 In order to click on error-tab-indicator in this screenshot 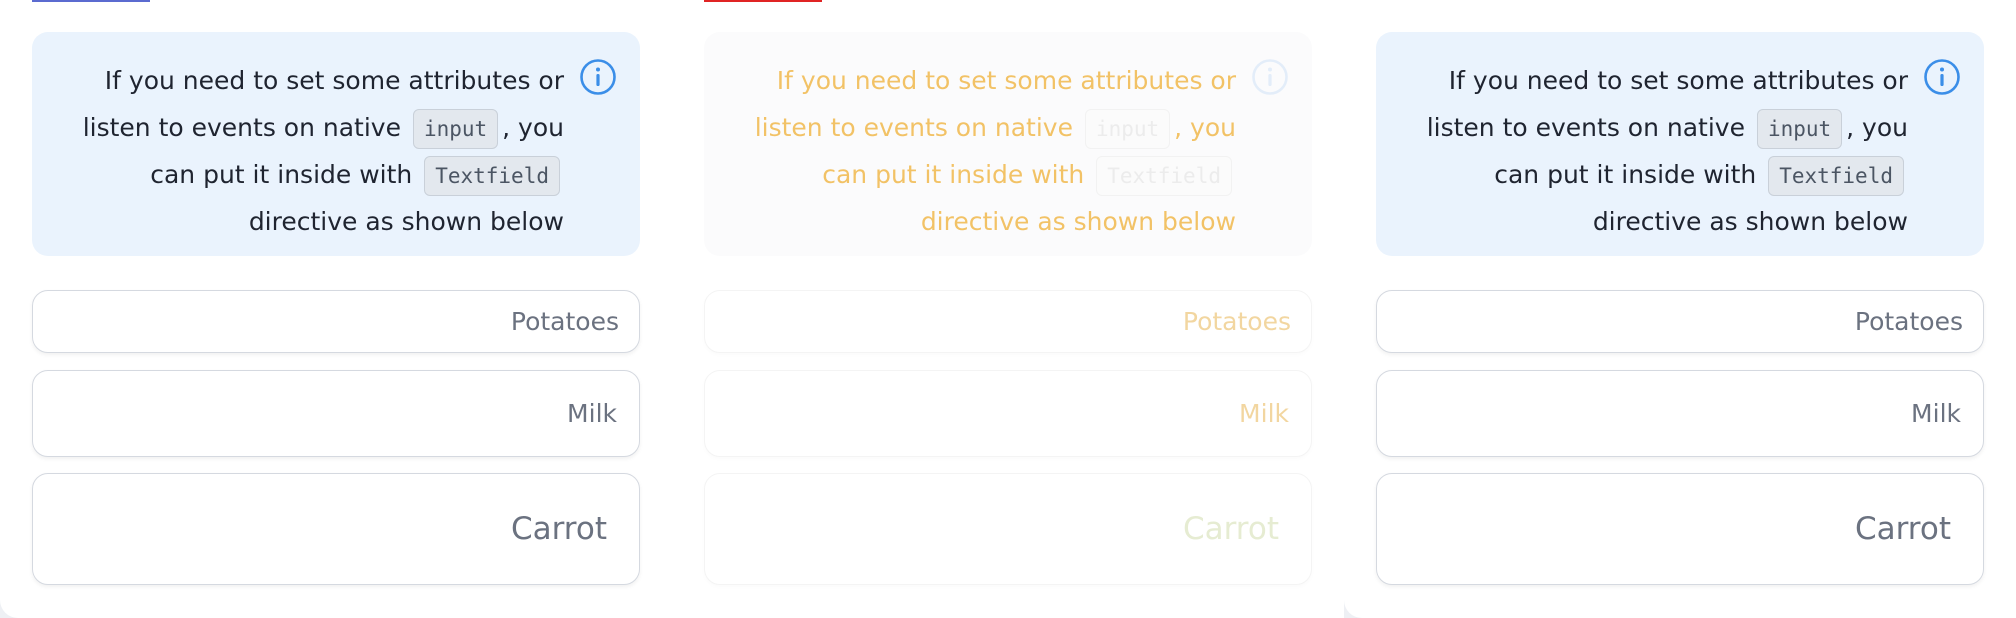, I will do `click(763, 1)`.